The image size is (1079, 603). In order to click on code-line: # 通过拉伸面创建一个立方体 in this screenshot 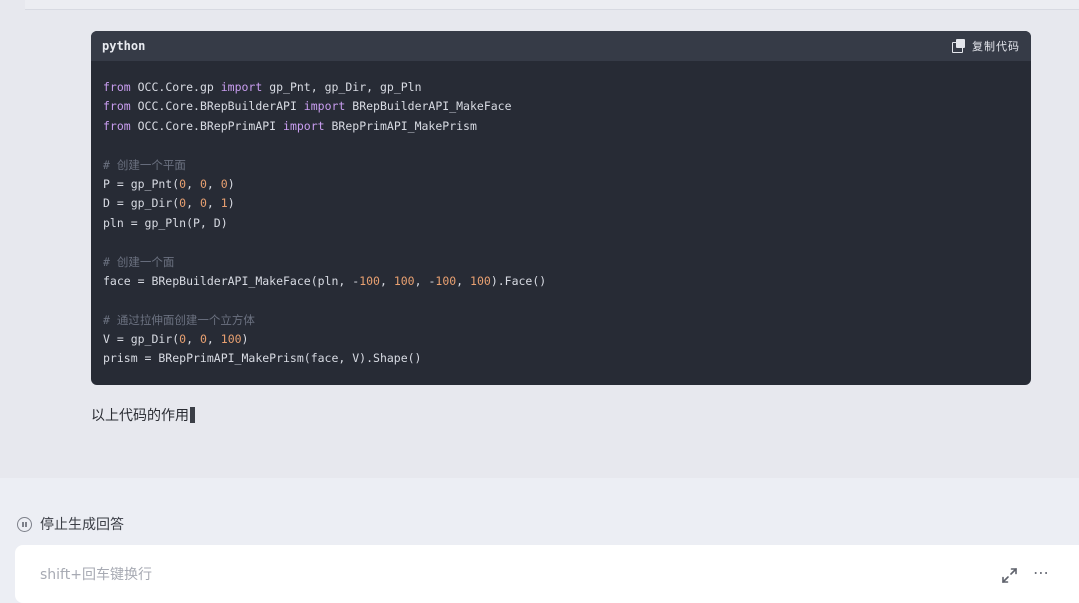, I will do `click(561, 320)`.